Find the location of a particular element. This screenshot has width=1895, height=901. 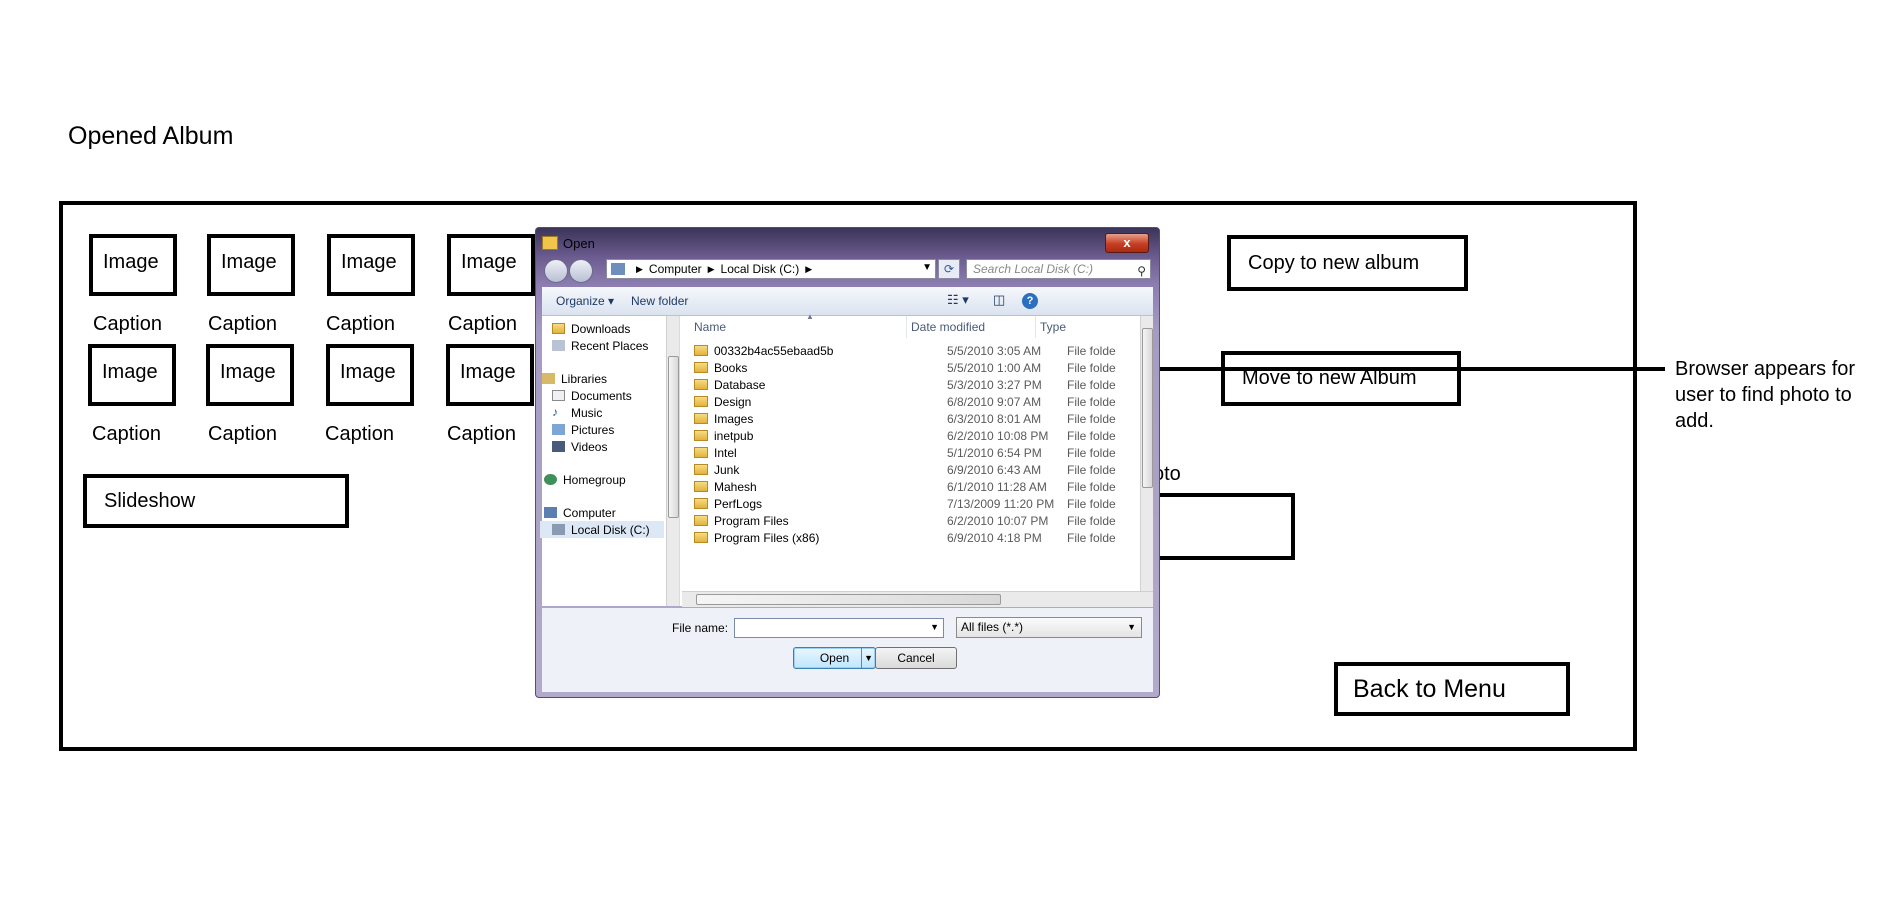

nav-pane-scrollbar is located at coordinates (672, 461).